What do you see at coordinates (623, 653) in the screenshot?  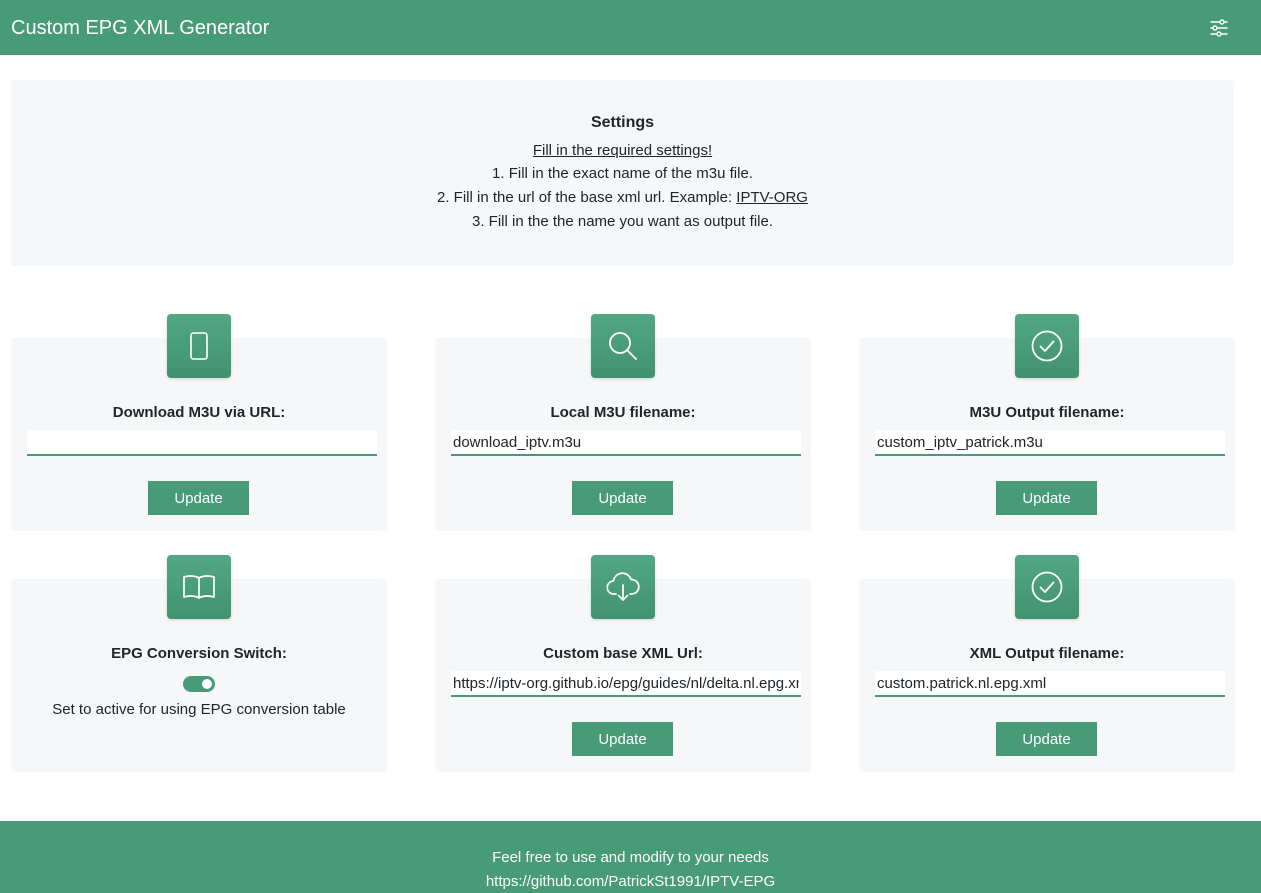 I see `base-xml-title: Custom base XML Url:` at bounding box center [623, 653].